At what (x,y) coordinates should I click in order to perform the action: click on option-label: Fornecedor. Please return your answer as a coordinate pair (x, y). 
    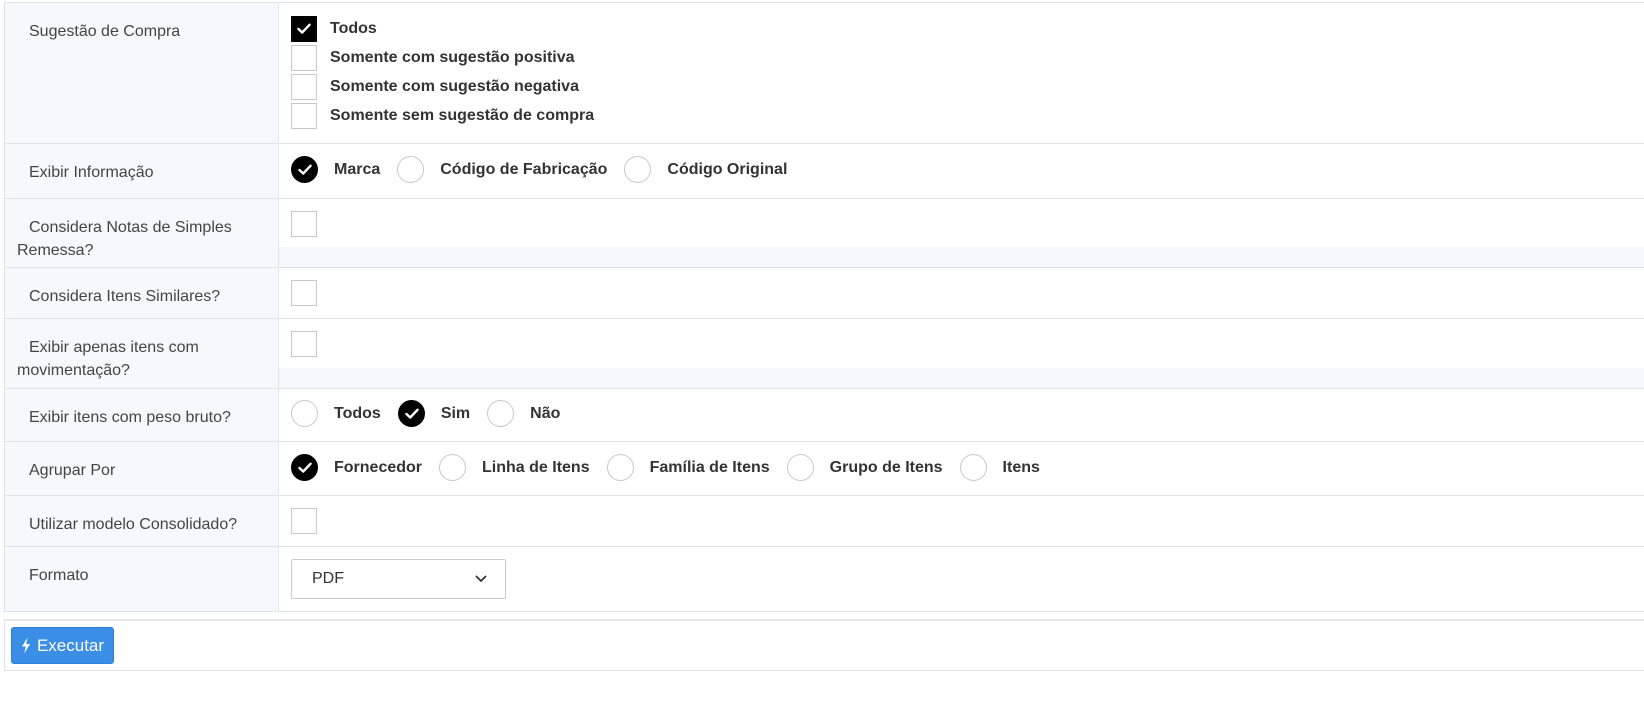
    Looking at the image, I should click on (378, 467).